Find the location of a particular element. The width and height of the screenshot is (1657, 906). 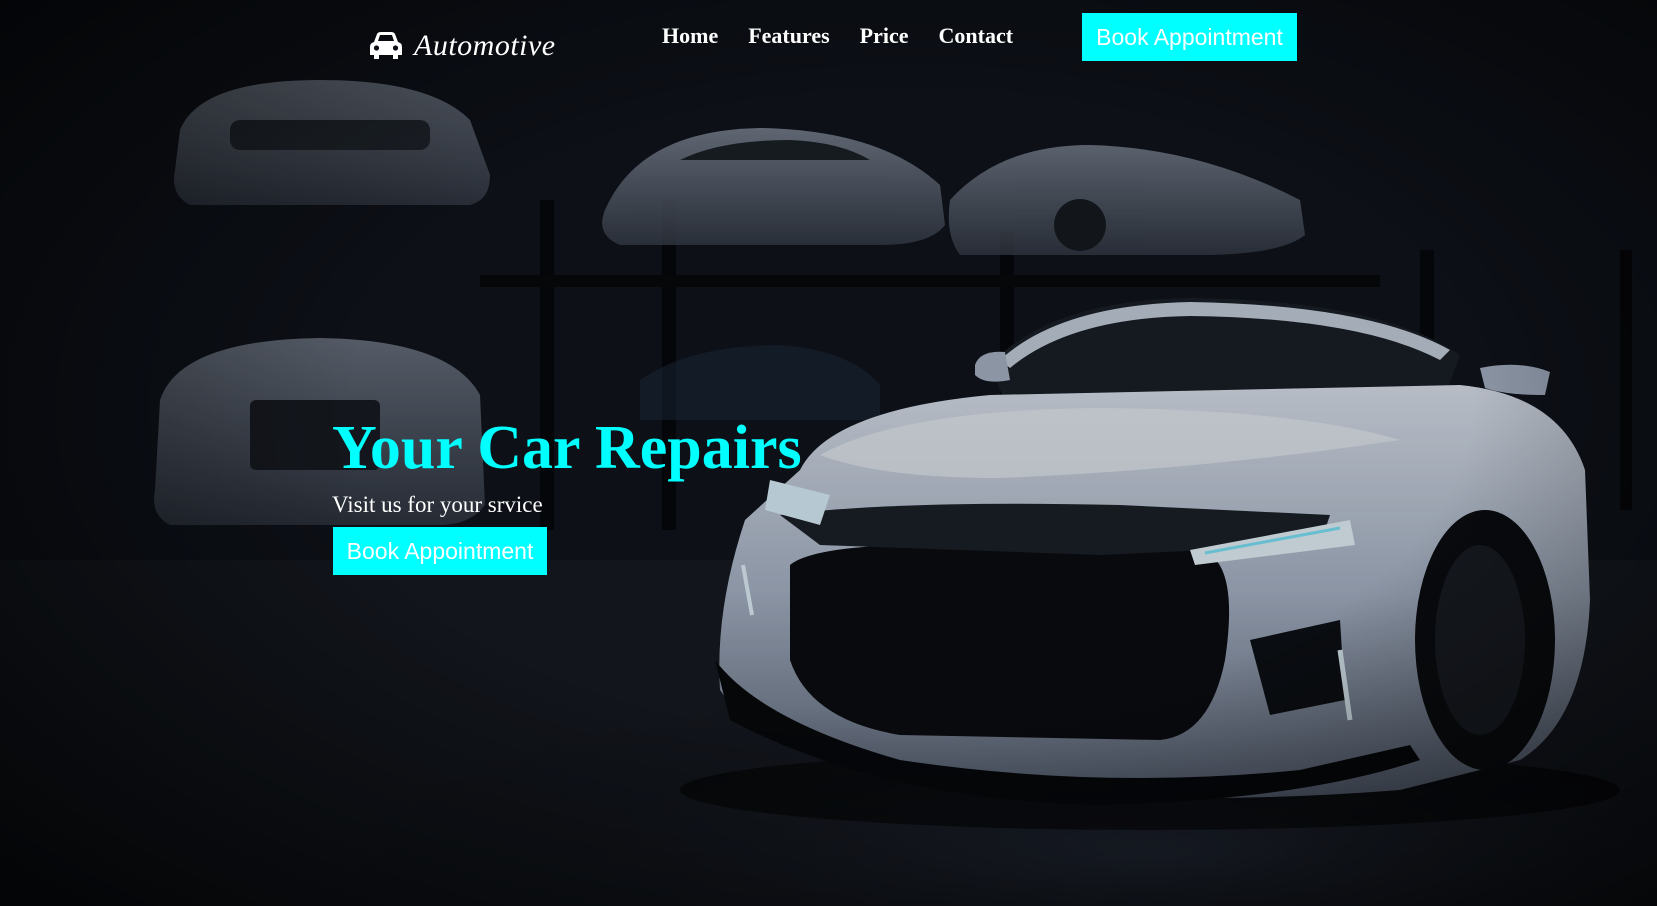

nav-link-home: Home is located at coordinates (690, 36).